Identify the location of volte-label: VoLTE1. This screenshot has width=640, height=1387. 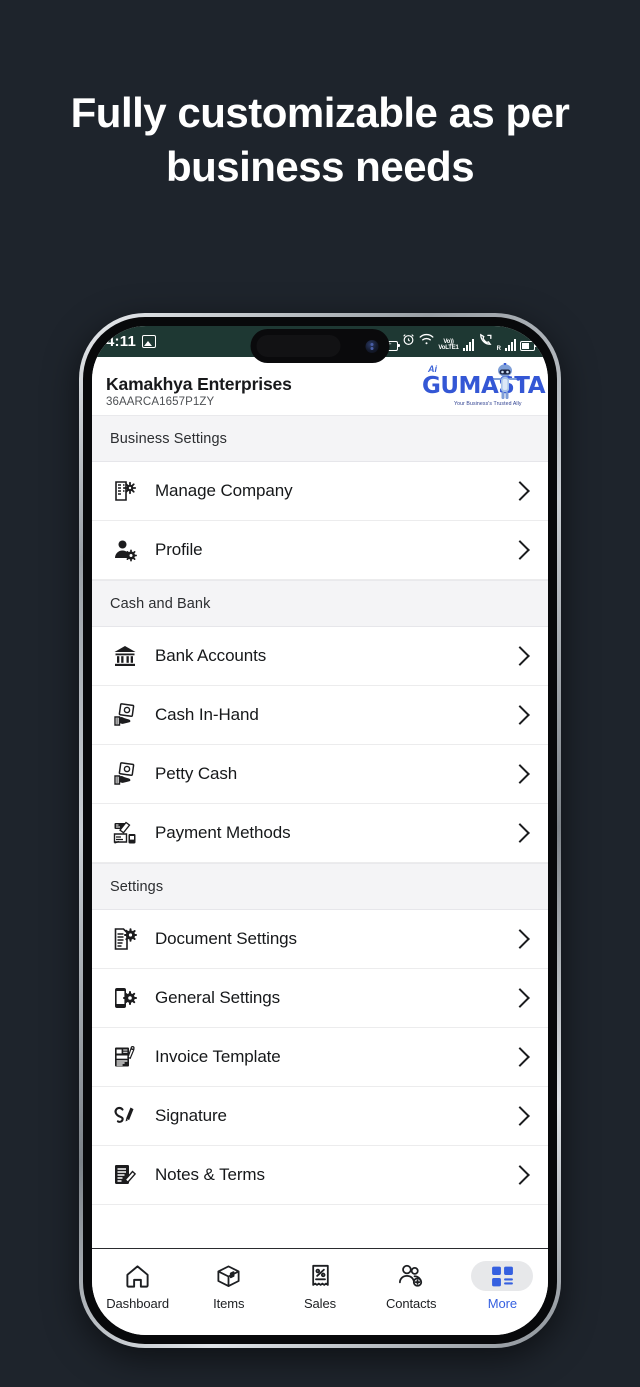
(448, 347).